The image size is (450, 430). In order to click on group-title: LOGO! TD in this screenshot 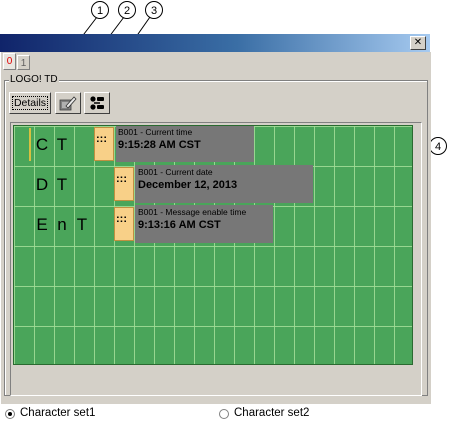, I will do `click(34, 79)`.